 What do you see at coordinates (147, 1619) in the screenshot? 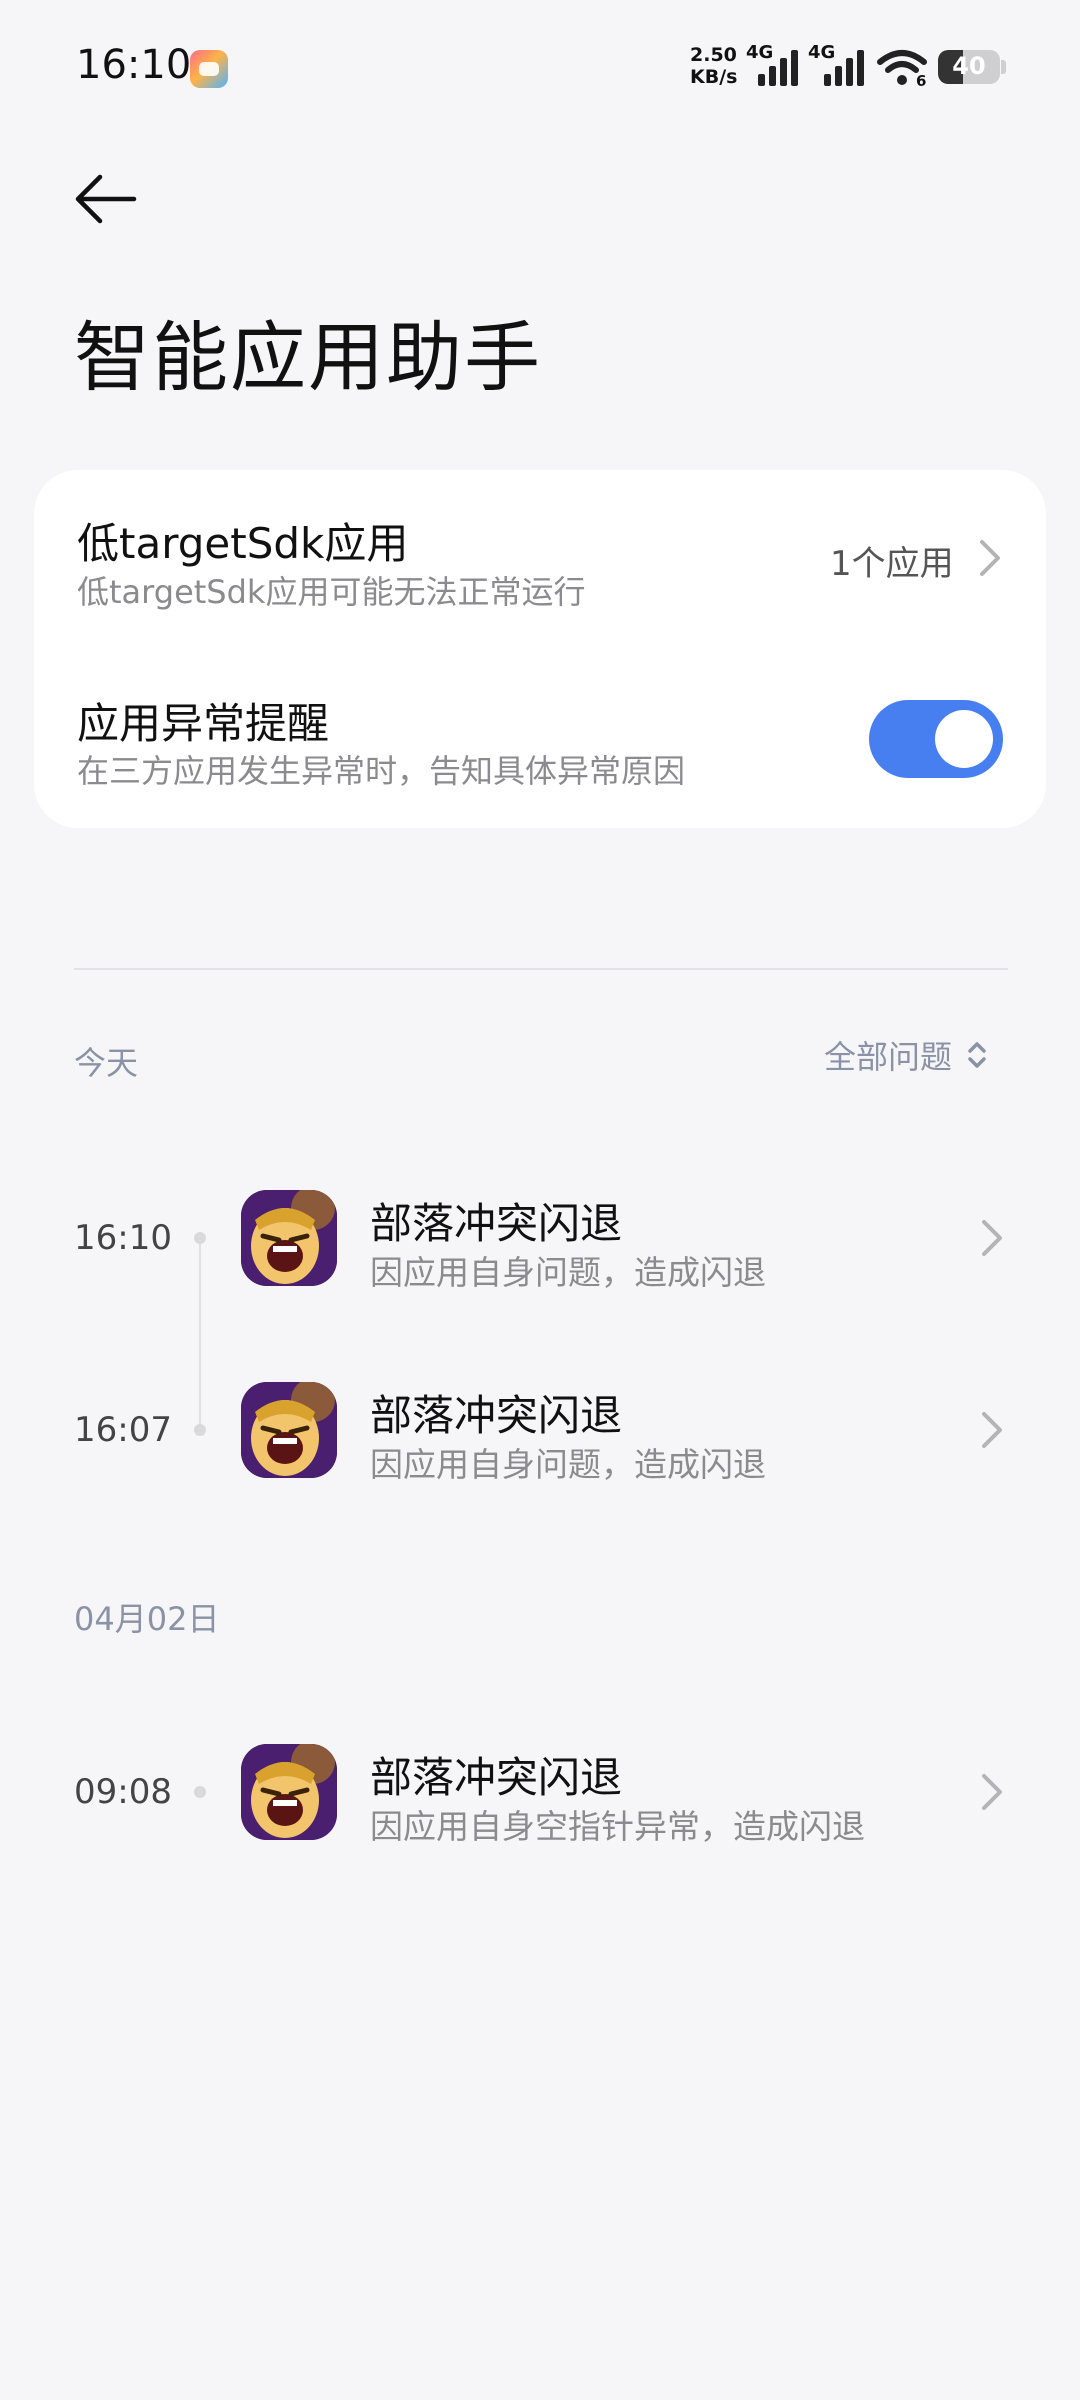
I see `date-header: 04月02日` at bounding box center [147, 1619].